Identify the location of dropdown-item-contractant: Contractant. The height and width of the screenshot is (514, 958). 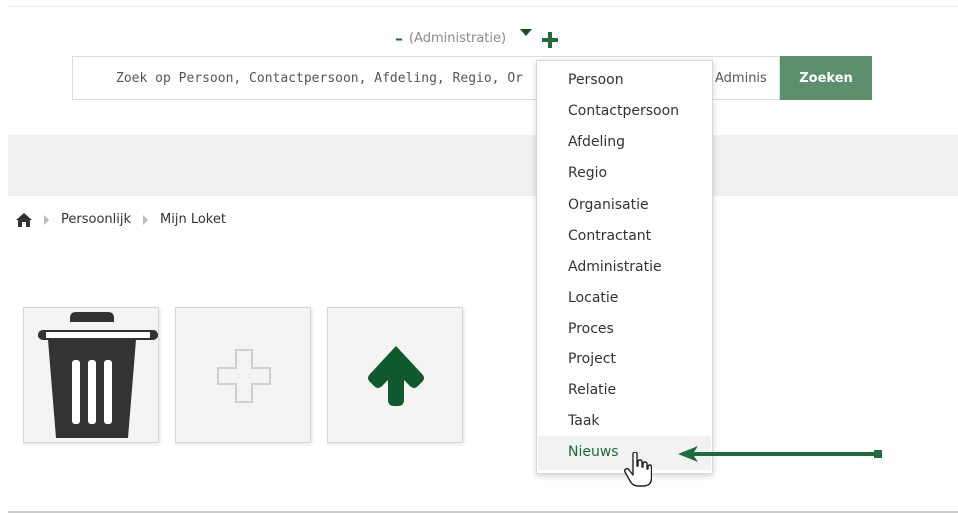
(609, 236).